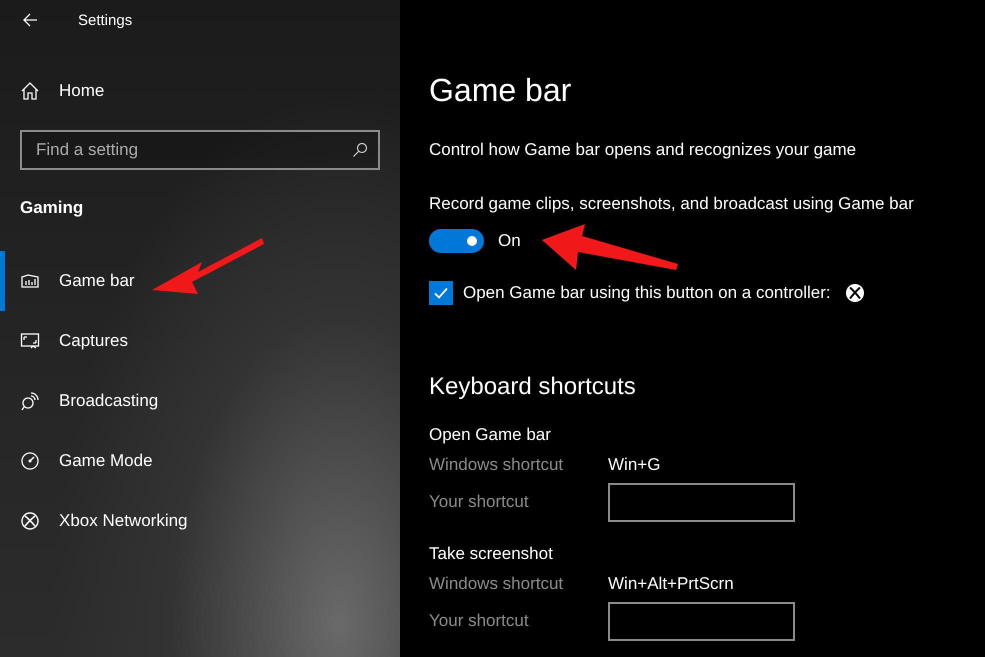  What do you see at coordinates (200, 150) in the screenshot?
I see `search-field: Find a setting` at bounding box center [200, 150].